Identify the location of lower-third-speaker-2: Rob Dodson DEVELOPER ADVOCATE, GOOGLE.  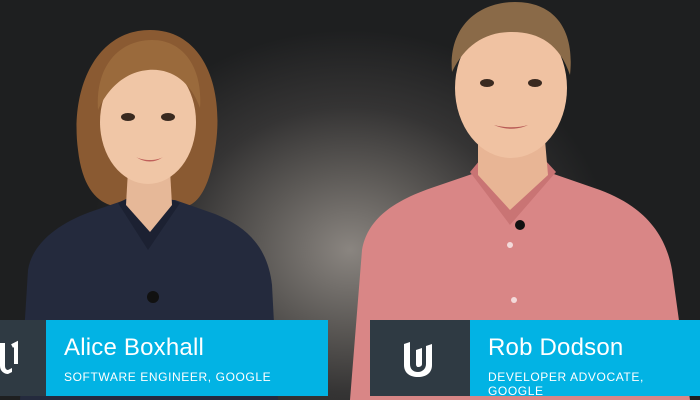
(535, 359).